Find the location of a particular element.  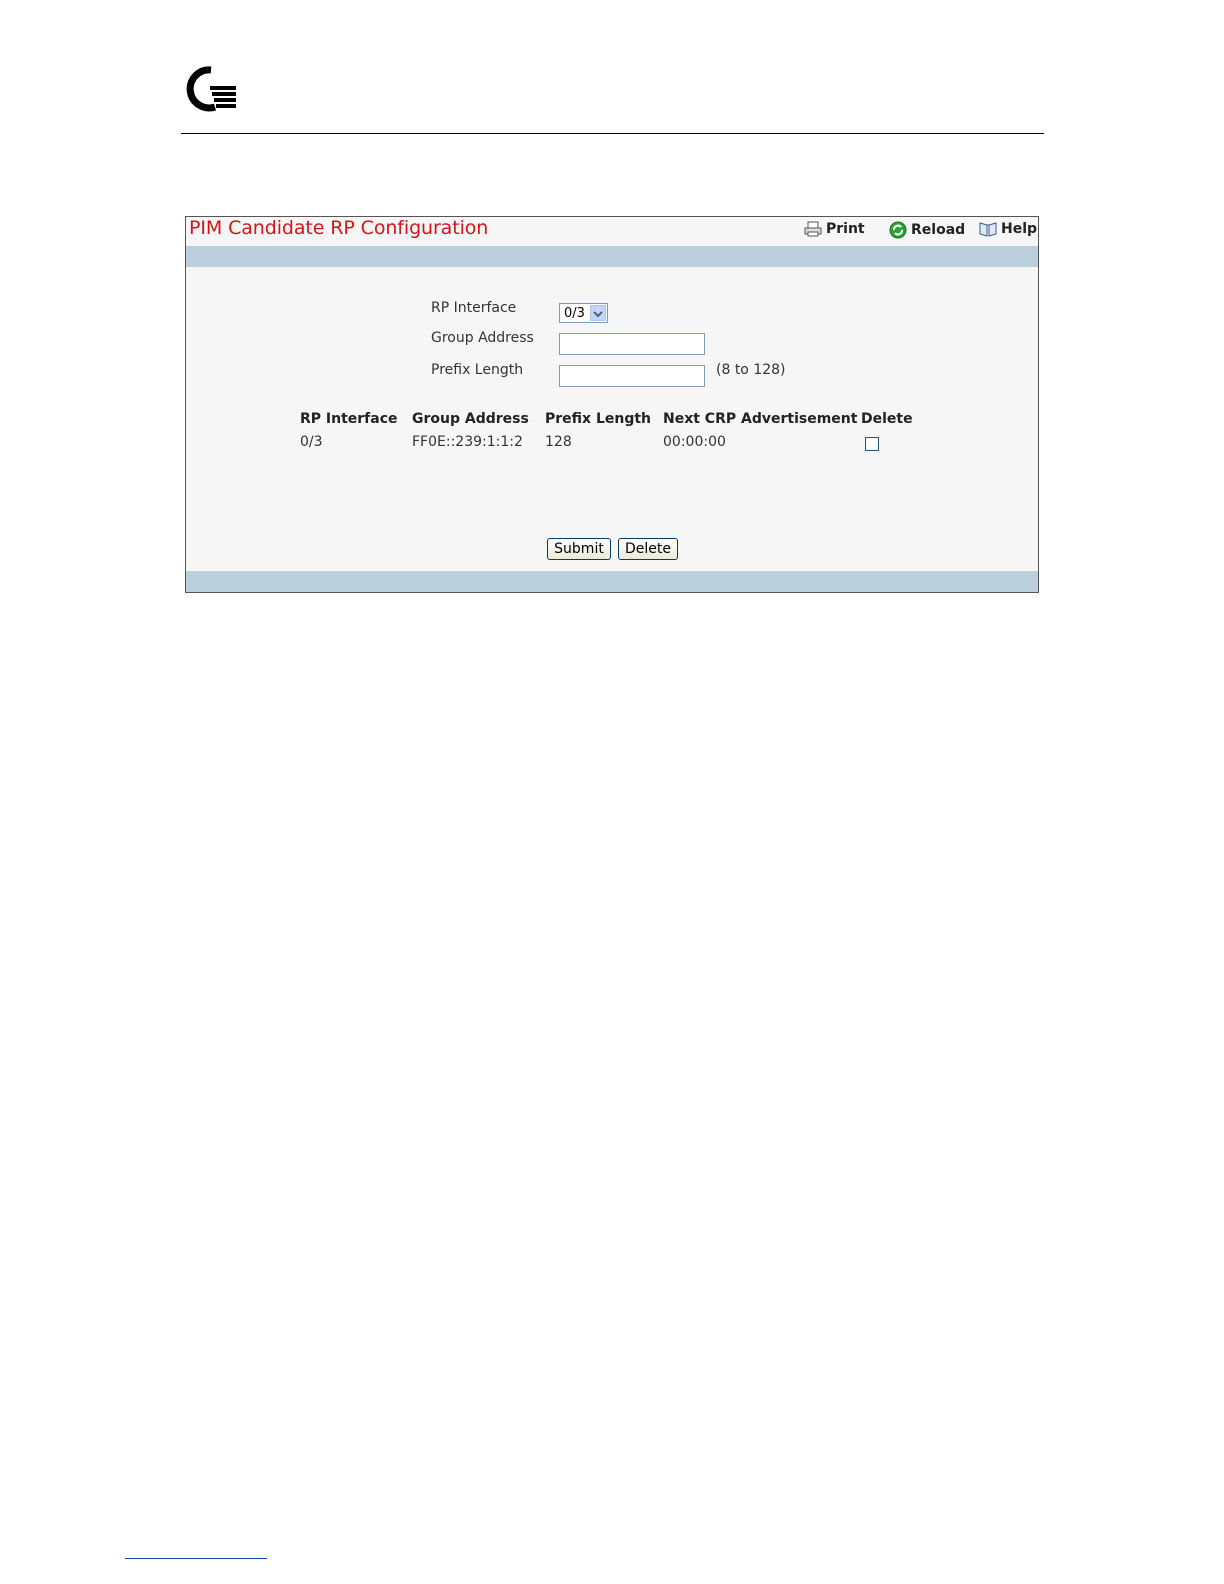

prefix-length-label: Prefix Length is located at coordinates (477, 370).